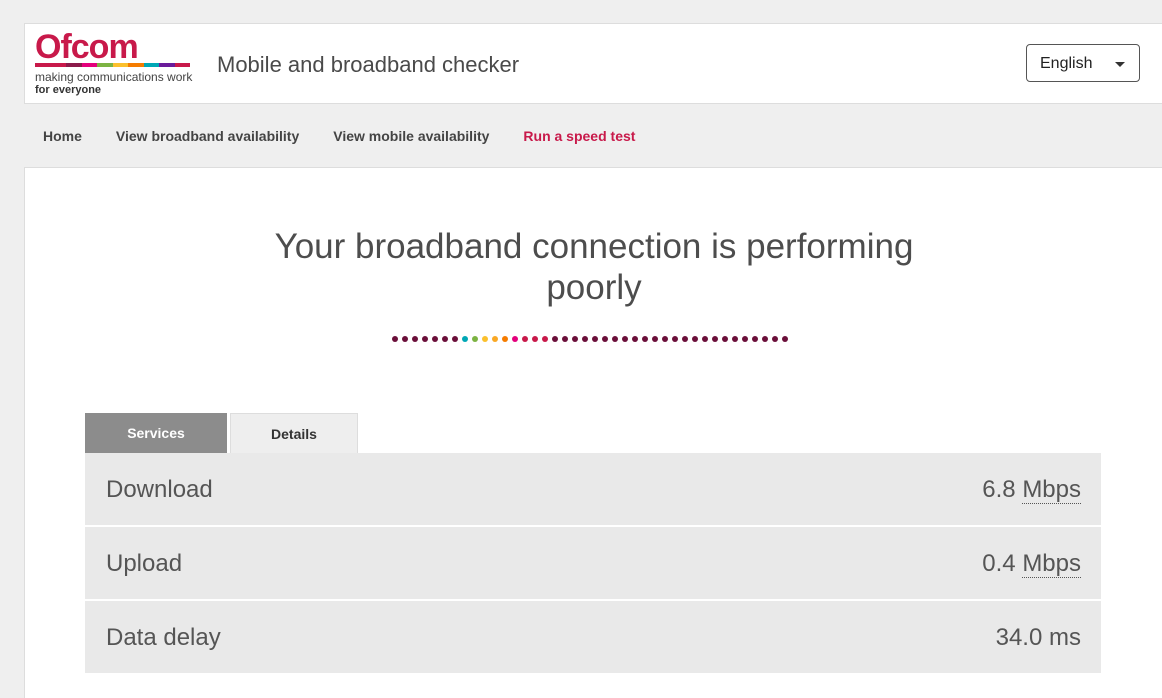  Describe the element at coordinates (593, 638) in the screenshot. I see `result-row-data-delay: Data delay 34.0 ms` at that location.